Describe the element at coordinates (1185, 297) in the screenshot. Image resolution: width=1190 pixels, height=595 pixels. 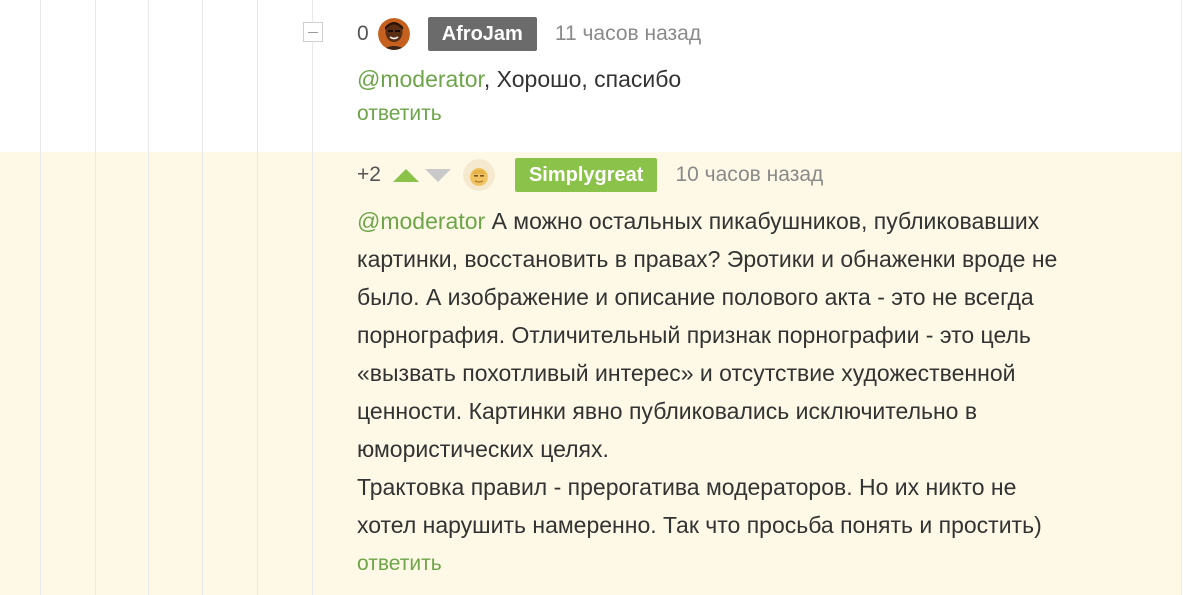
I see `scrollbar-track` at that location.